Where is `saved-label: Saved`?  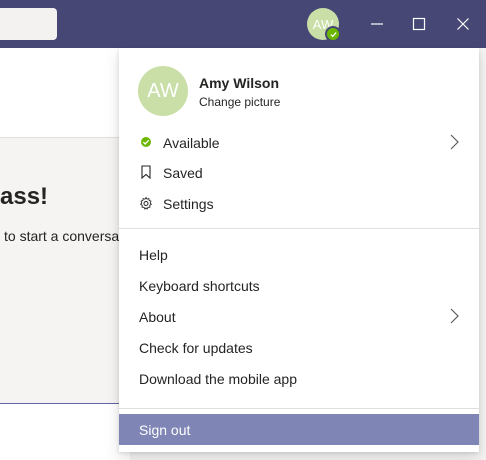 saved-label: Saved is located at coordinates (183, 172).